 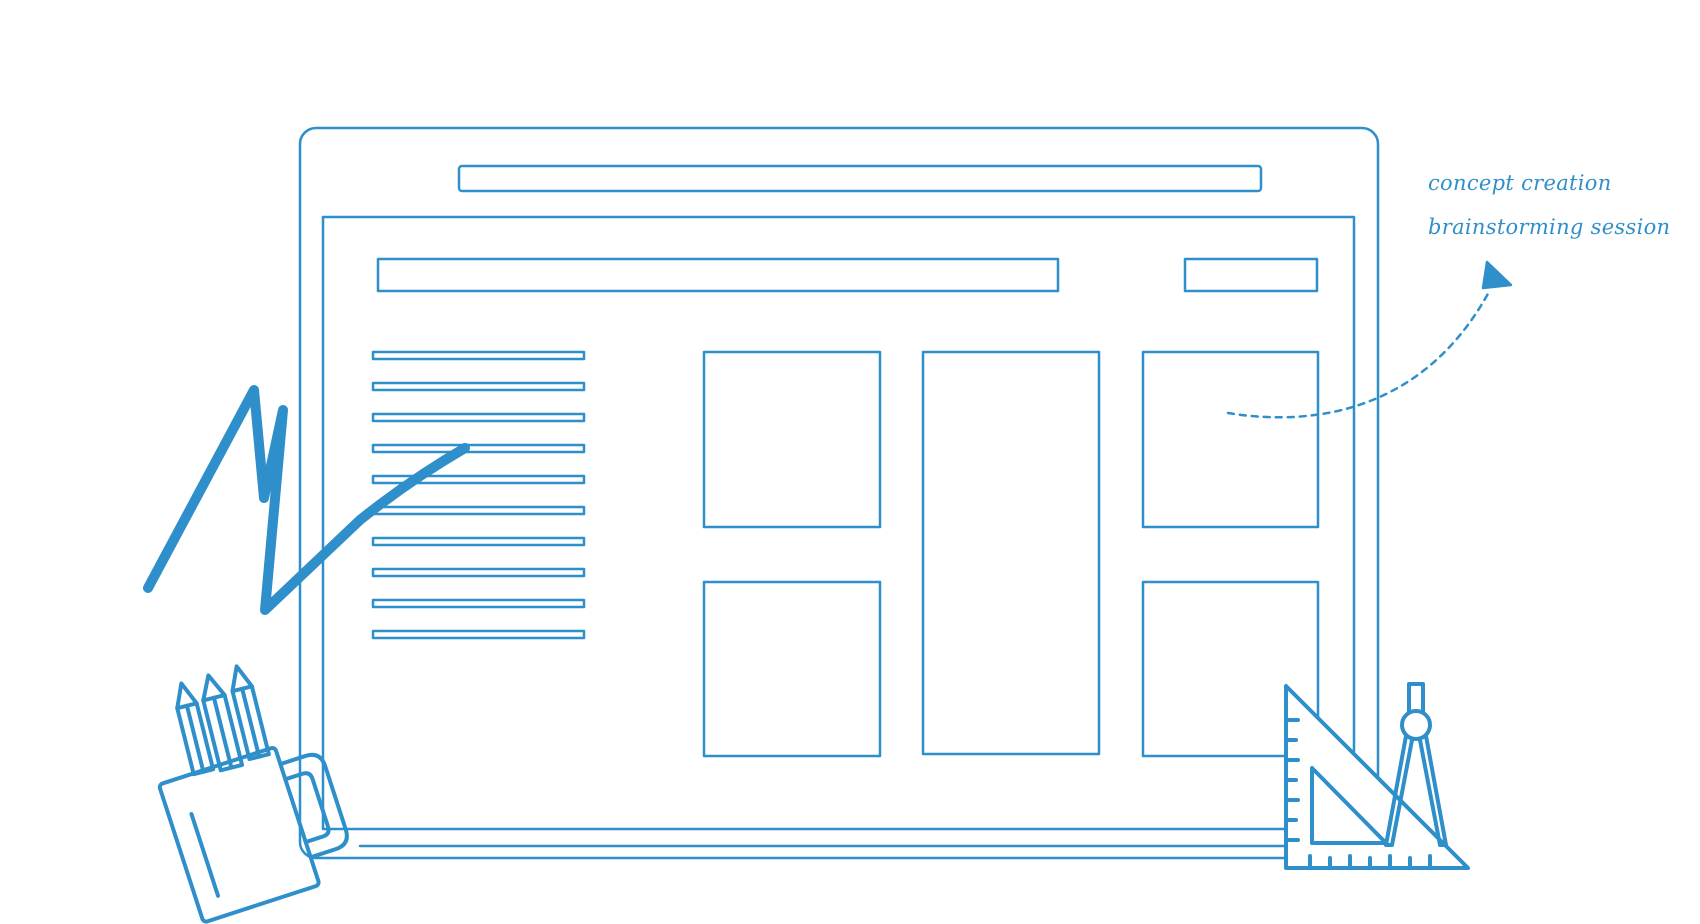 I want to click on arrow-head, so click(x=1497, y=275).